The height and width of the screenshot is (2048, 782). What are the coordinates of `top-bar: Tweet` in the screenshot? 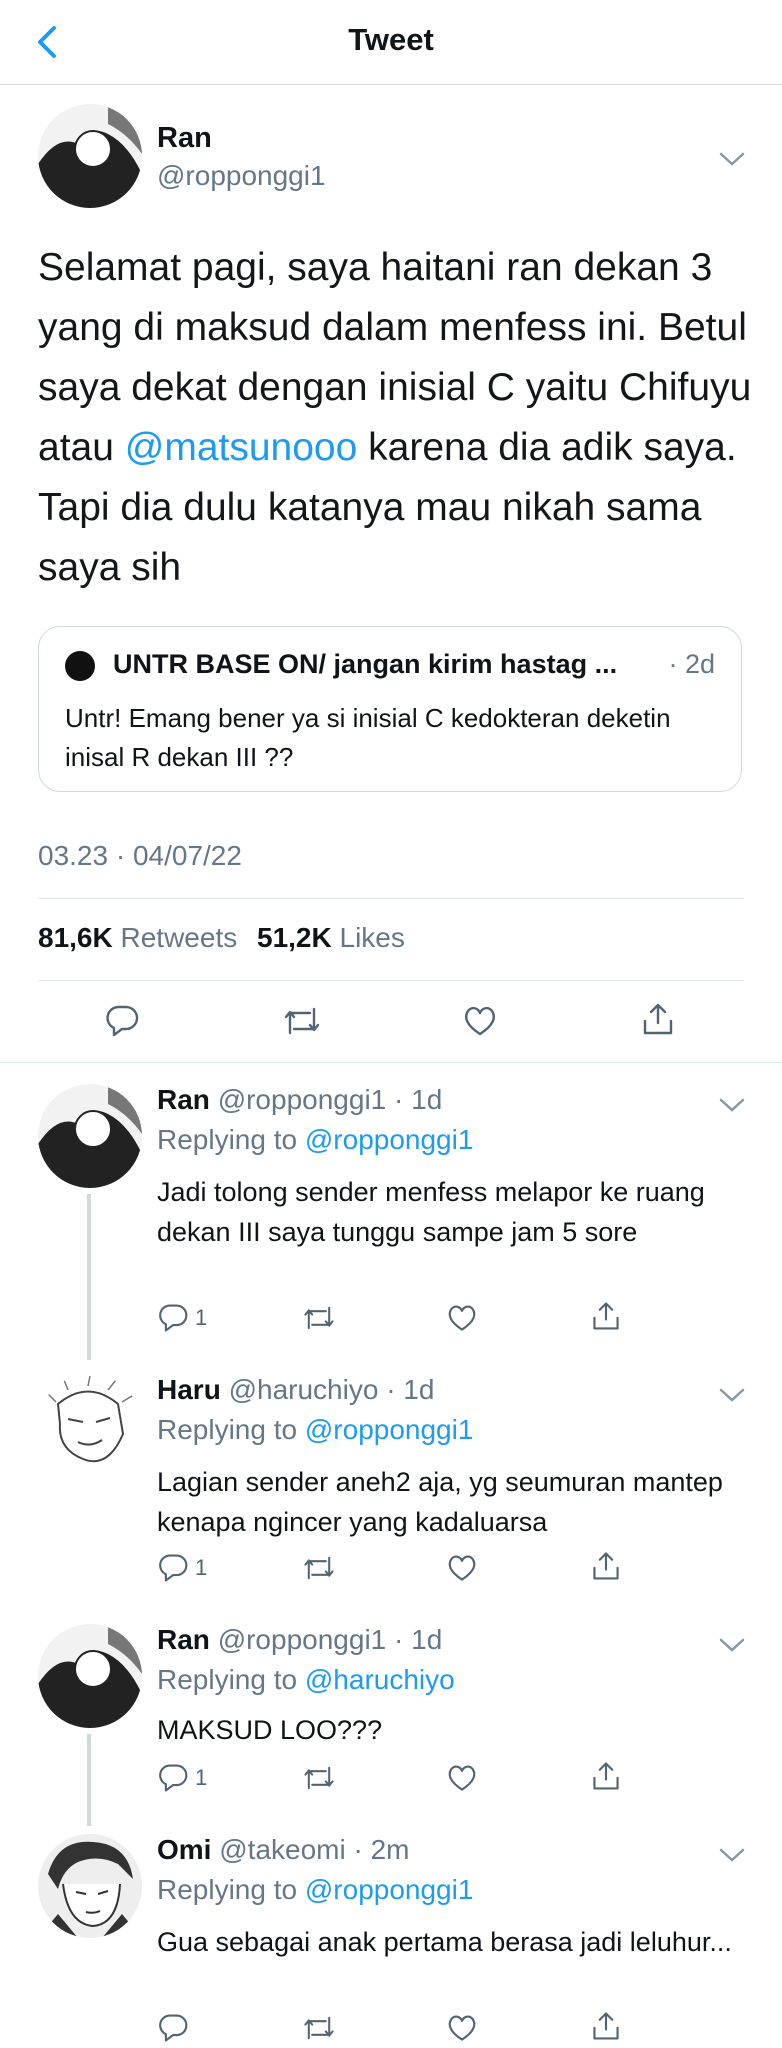 It's located at (391, 42).